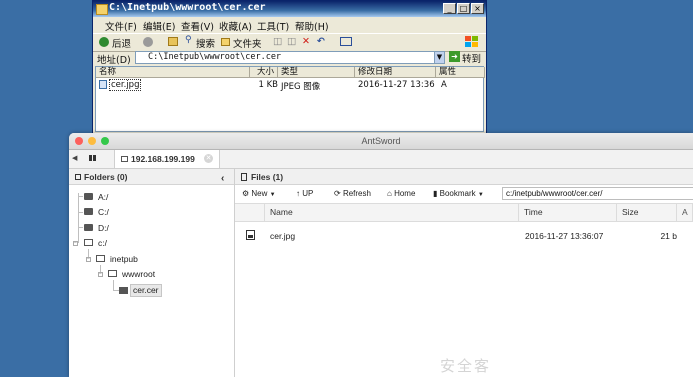 Image resolution: width=693 pixels, height=377 pixels. I want to click on menu-file: 文件(F), so click(121, 26).